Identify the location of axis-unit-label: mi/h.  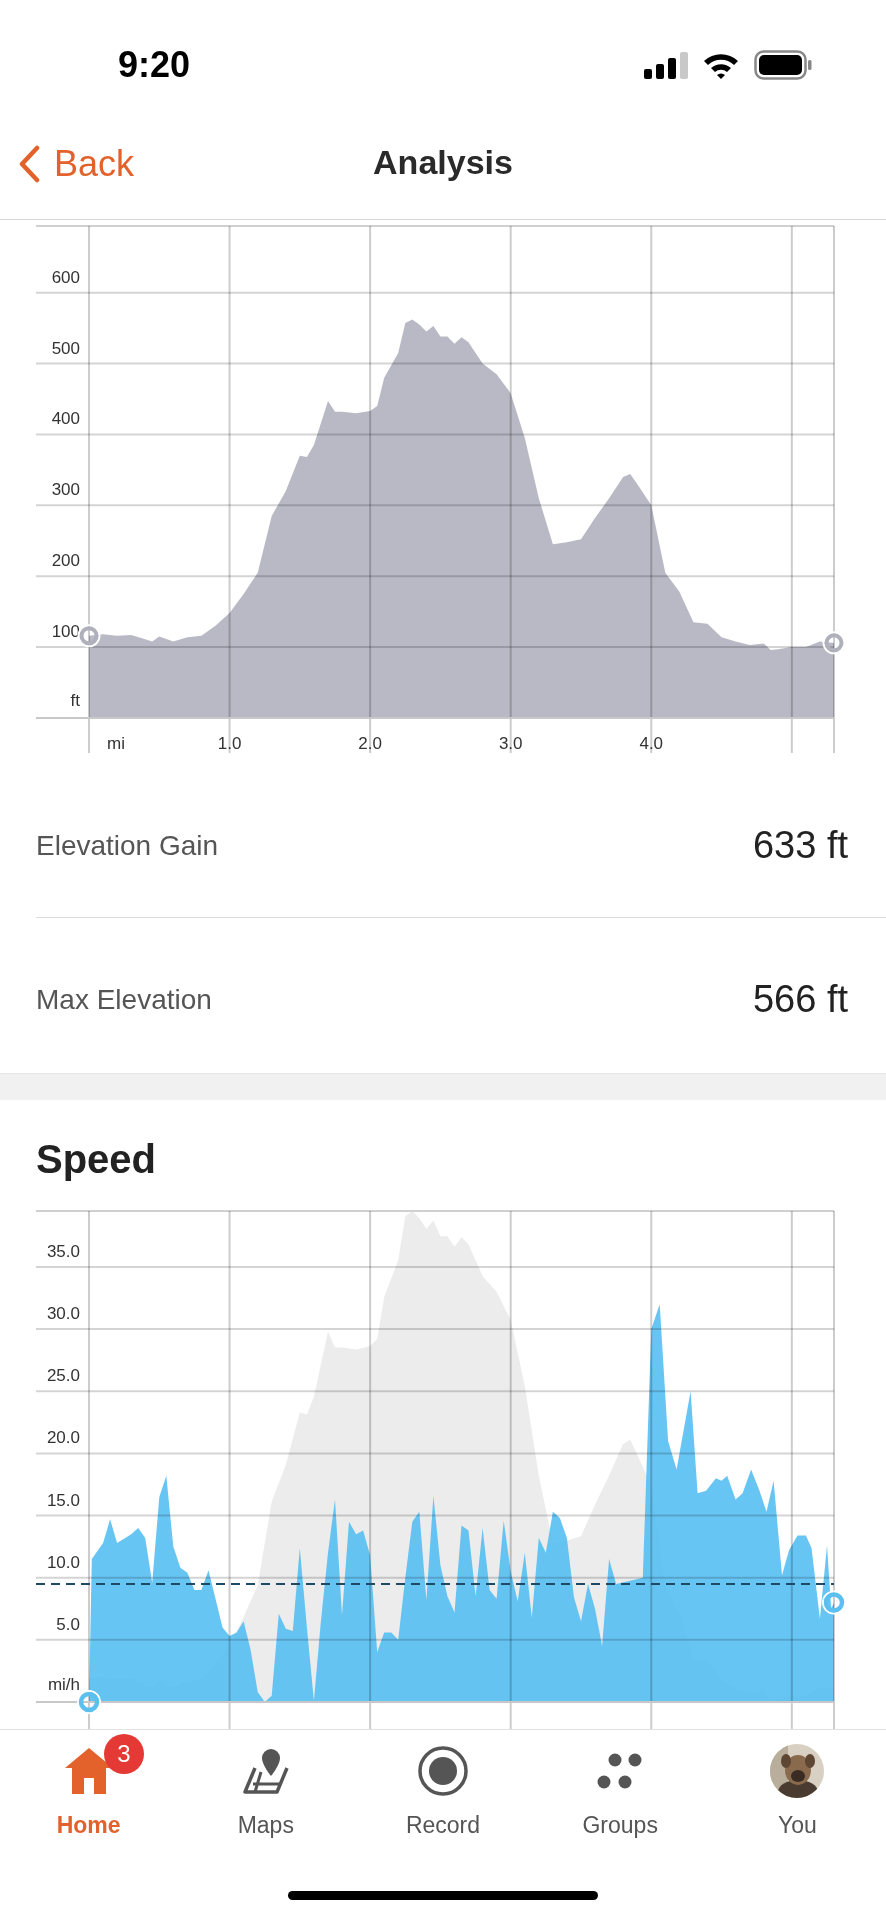
(63, 1684).